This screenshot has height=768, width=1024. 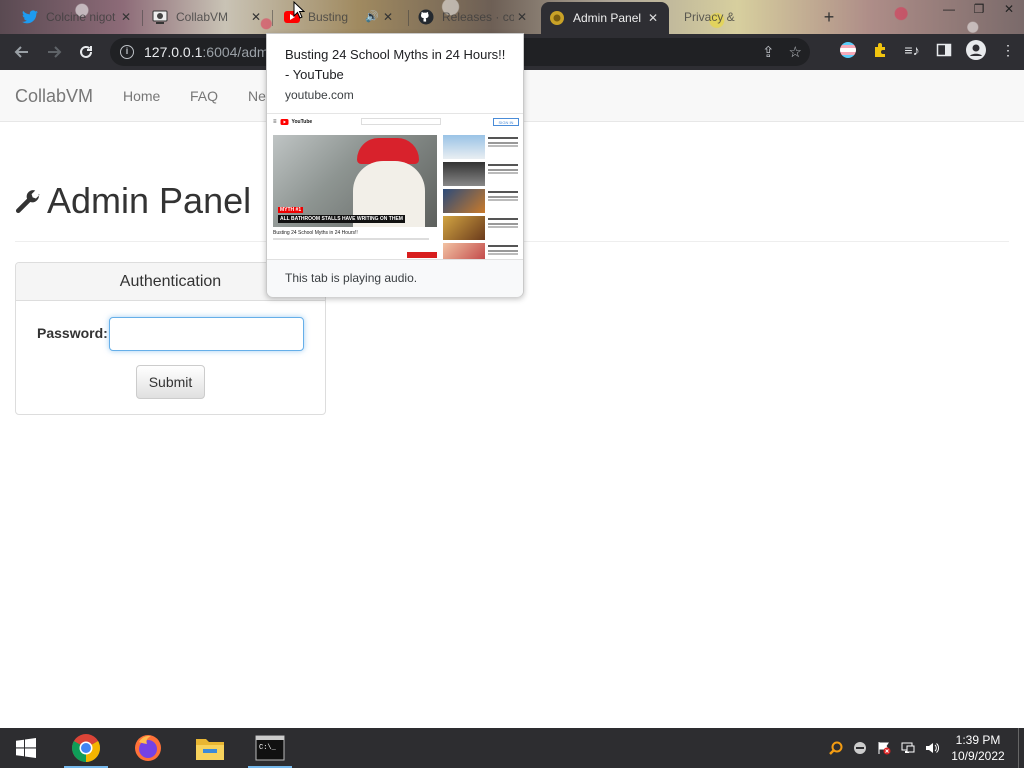 What do you see at coordinates (299, 10) in the screenshot?
I see `mouse-cursor-icon` at bounding box center [299, 10].